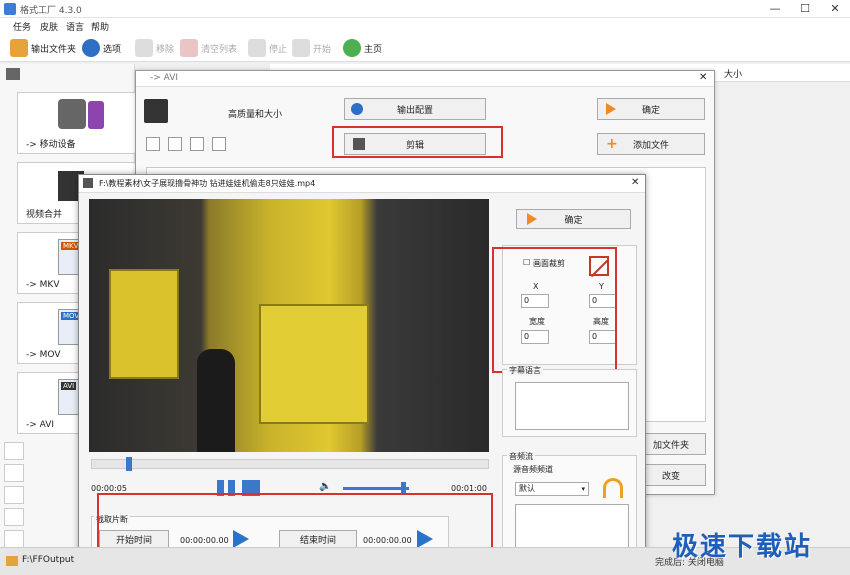 The image size is (850, 575). Describe the element at coordinates (49, 26) in the screenshot. I see `menu-skin: 皮肤` at that location.